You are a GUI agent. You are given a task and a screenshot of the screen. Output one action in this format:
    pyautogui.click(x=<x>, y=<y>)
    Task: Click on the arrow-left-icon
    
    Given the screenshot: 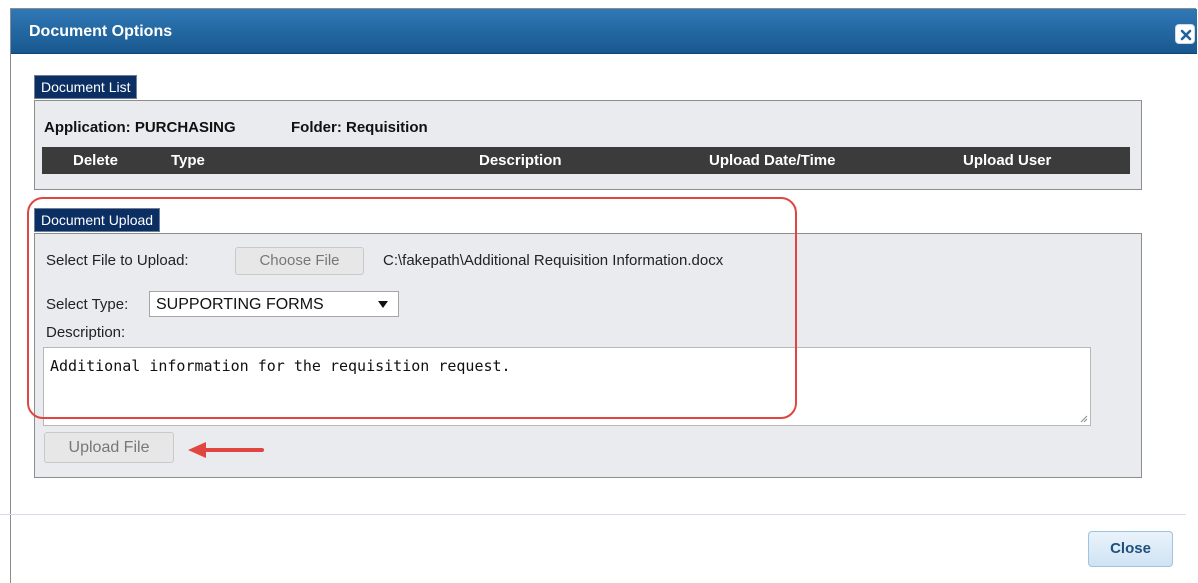 What is the action you would take?
    pyautogui.click(x=226, y=450)
    